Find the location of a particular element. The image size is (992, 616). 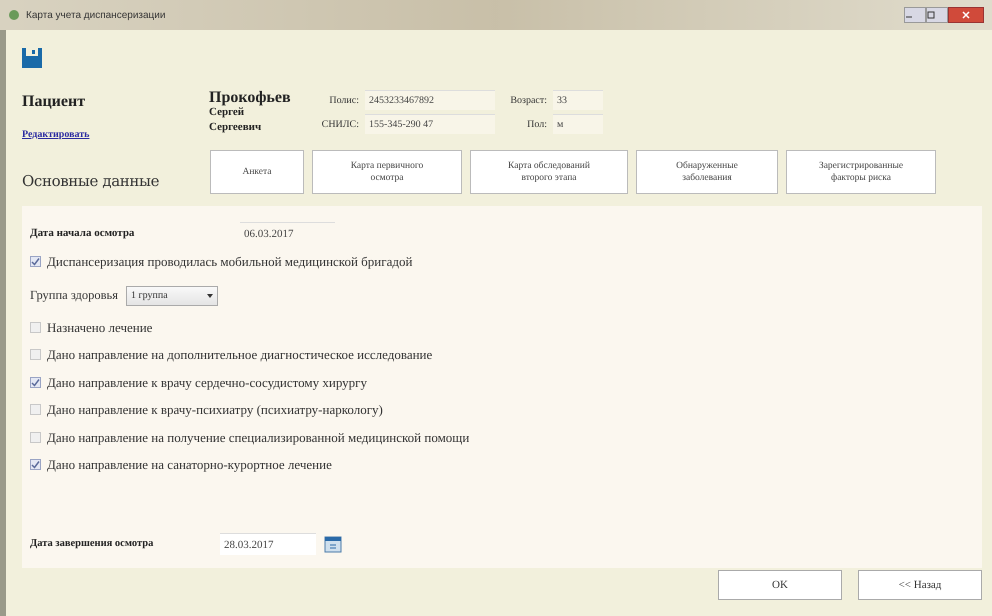

tab-button: Анкета is located at coordinates (257, 172).